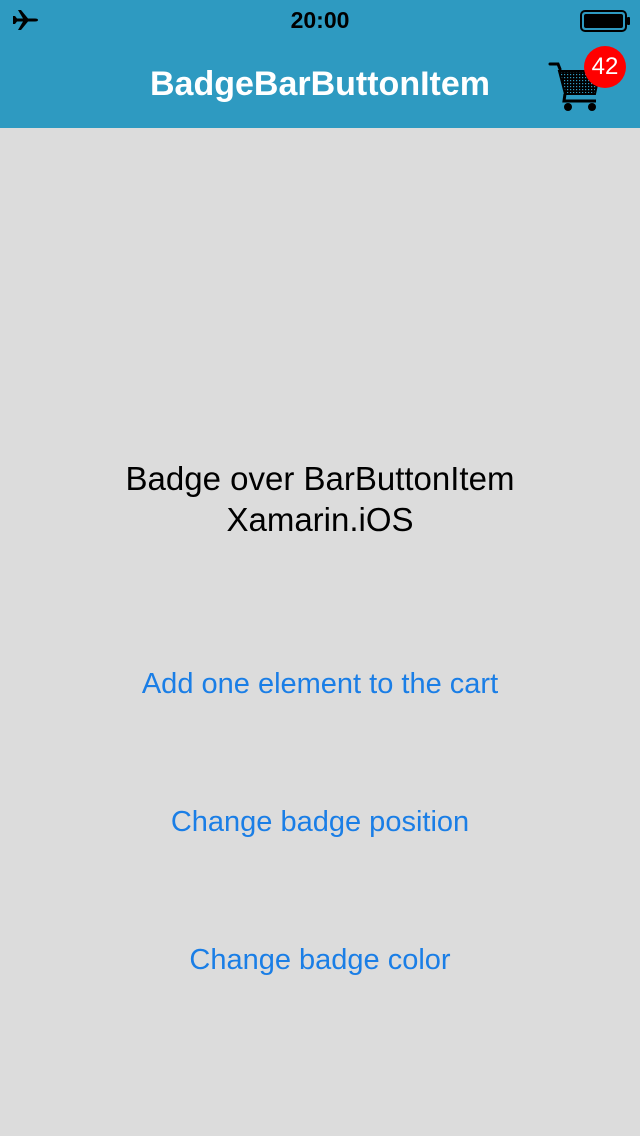  I want to click on change-badge-color-button: Change badge color, so click(320, 960).